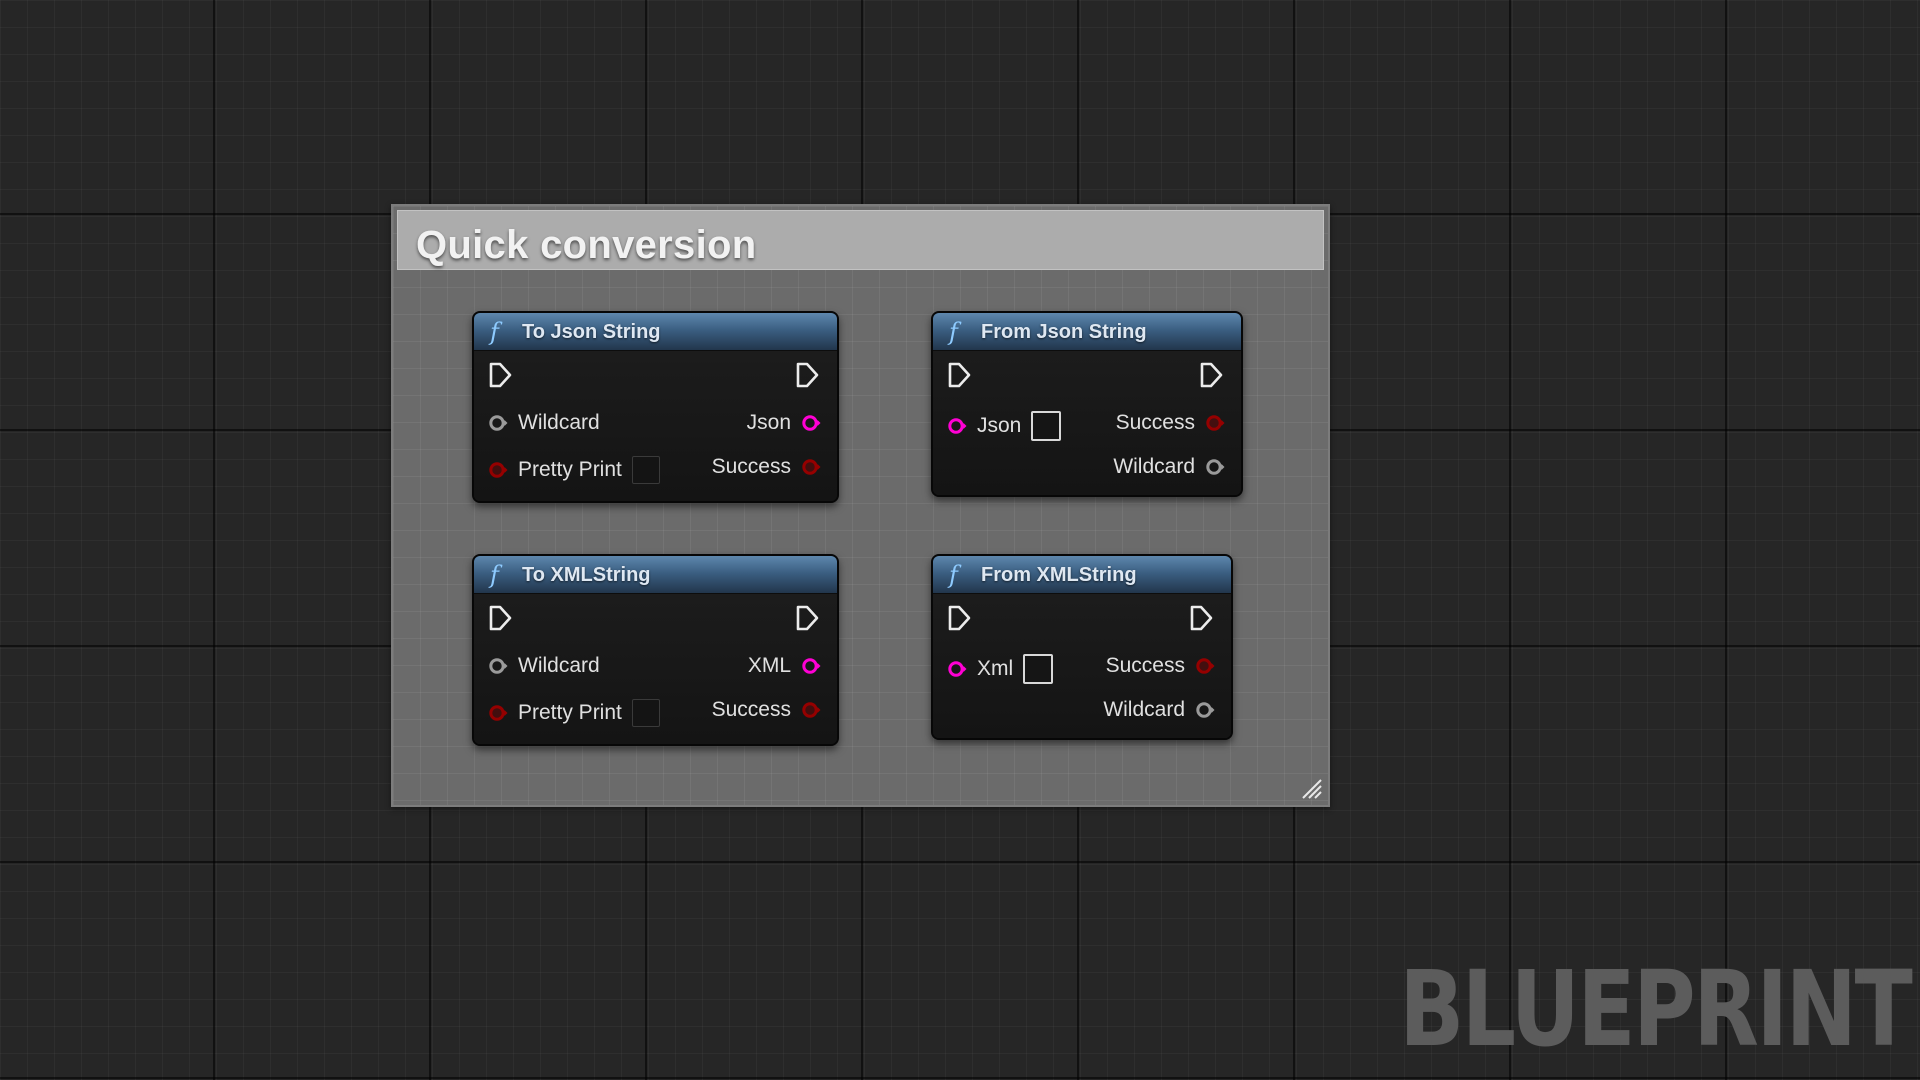  What do you see at coordinates (1311, 788) in the screenshot?
I see `resize-handle-icon` at bounding box center [1311, 788].